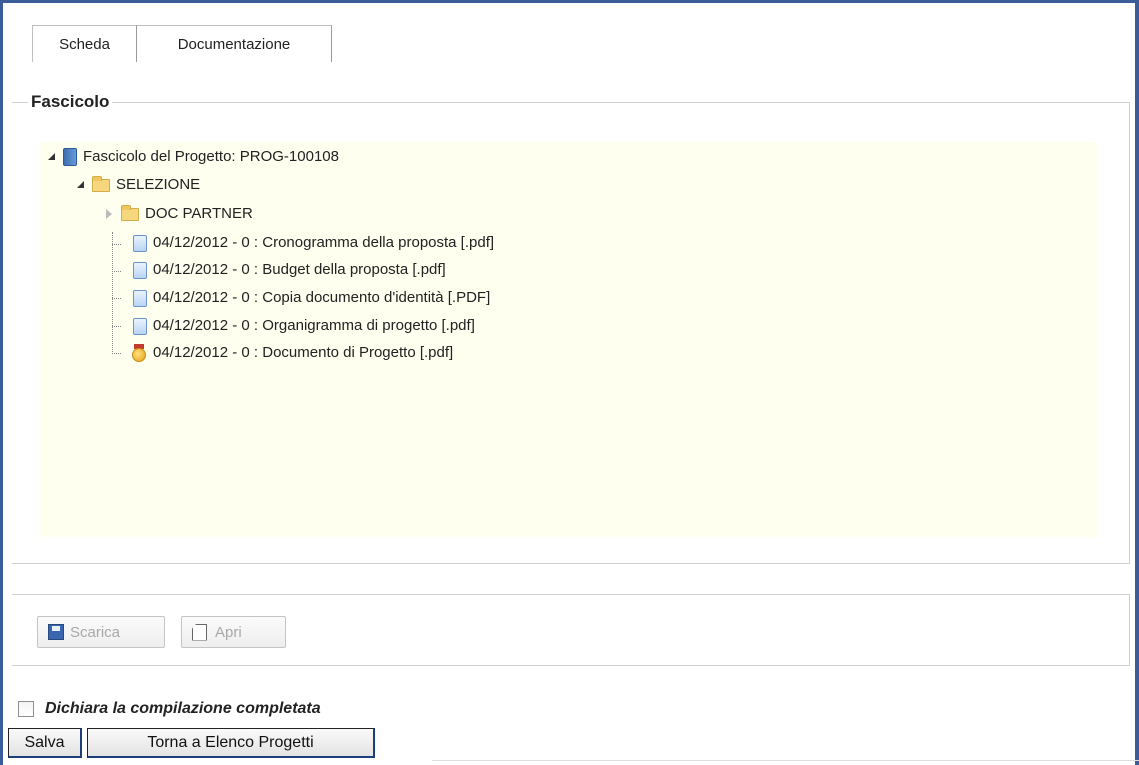 Image resolution: width=1139 pixels, height=765 pixels. Describe the element at coordinates (56, 632) in the screenshot. I see `floppy-disk-icon` at that location.